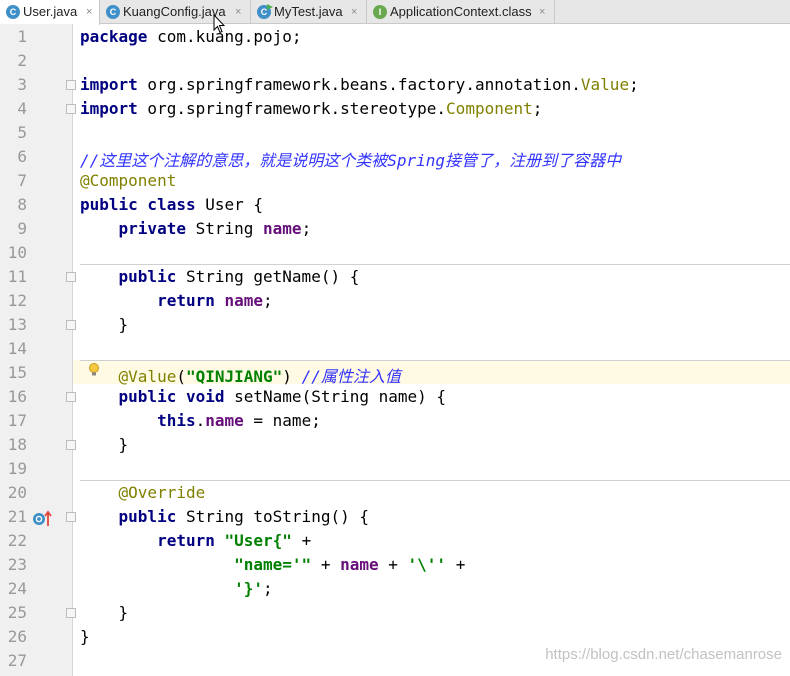 The width and height of the screenshot is (790, 676). What do you see at coordinates (17, 276) in the screenshot?
I see `line-number: 11` at bounding box center [17, 276].